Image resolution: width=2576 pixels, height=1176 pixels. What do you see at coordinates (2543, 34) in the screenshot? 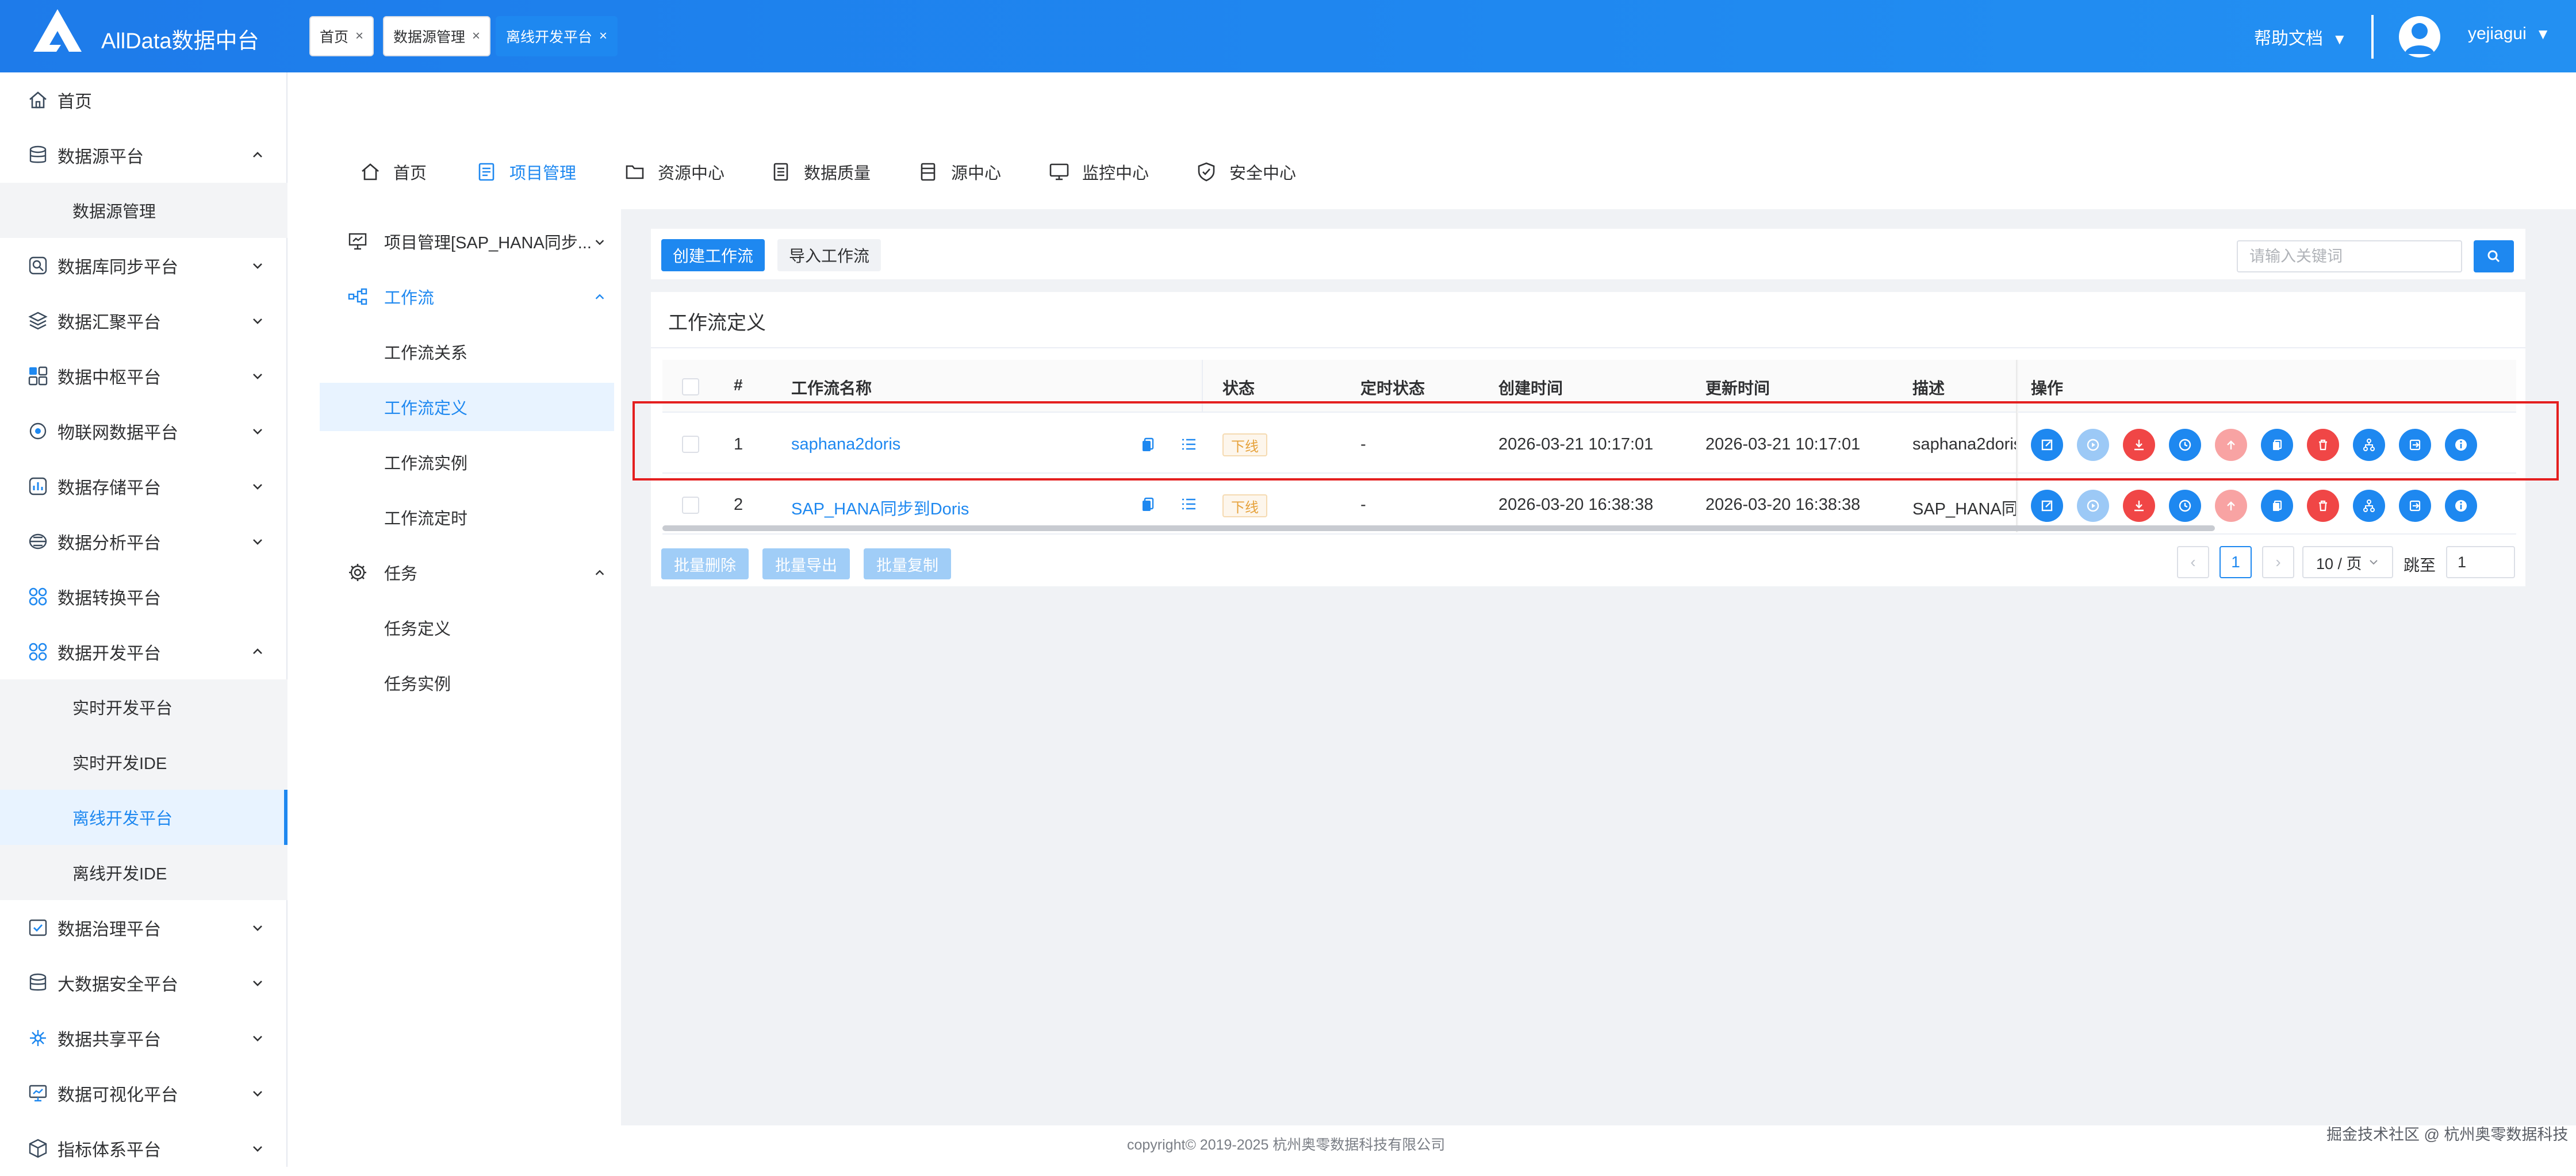
I see `caret-down-icon: ▼` at bounding box center [2543, 34].